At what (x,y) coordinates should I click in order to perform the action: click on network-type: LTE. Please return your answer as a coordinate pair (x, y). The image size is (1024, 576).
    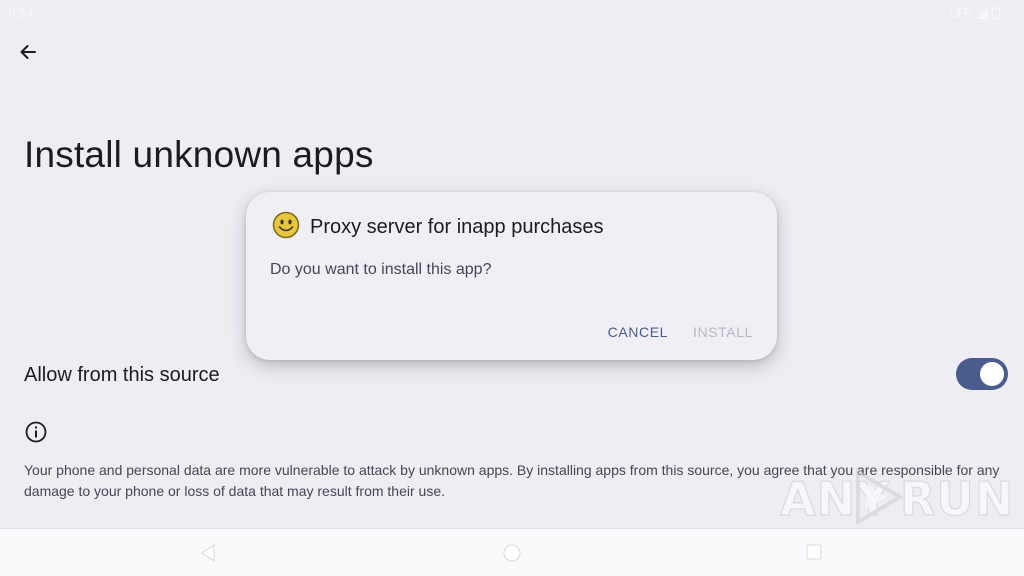
    Looking at the image, I should click on (960, 12).